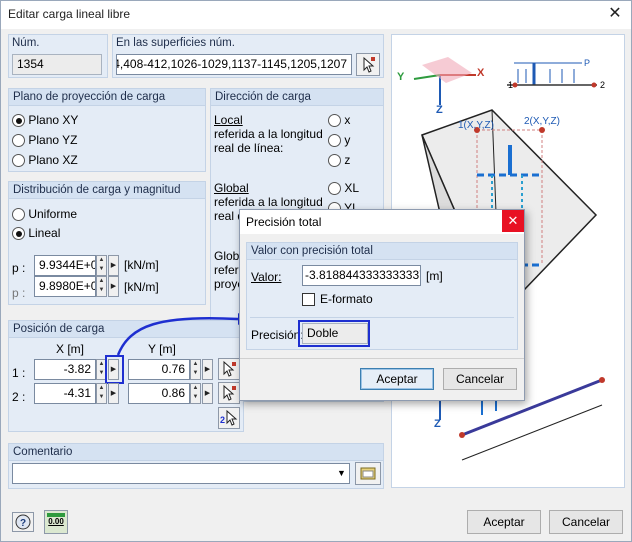 Image resolution: width=632 pixels, height=542 pixels. I want to click on close-window-button: ✕, so click(615, 14).